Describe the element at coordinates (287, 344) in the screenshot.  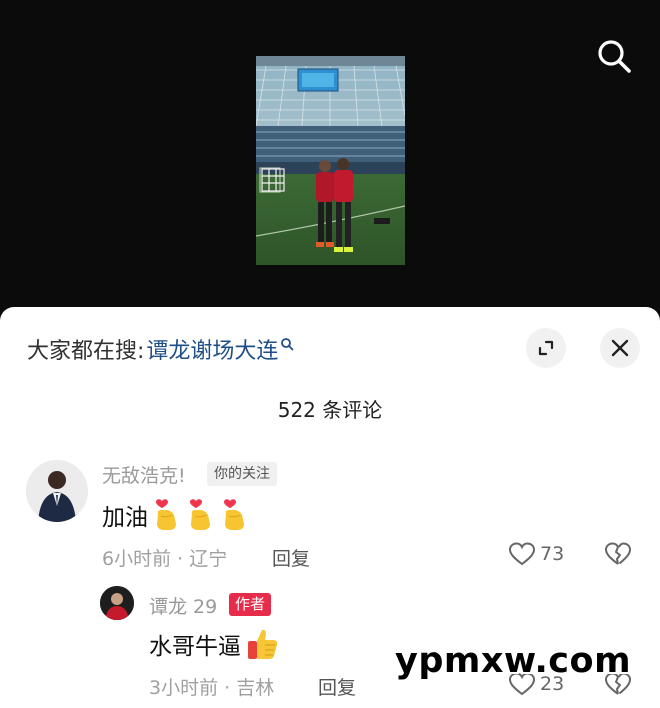
I see `small-search-icon` at that location.